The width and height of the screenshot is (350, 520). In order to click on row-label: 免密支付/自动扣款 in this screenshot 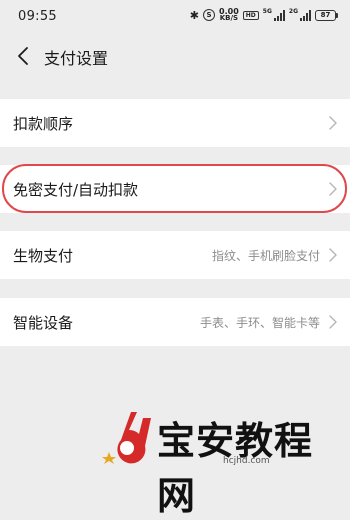, I will do `click(76, 190)`.